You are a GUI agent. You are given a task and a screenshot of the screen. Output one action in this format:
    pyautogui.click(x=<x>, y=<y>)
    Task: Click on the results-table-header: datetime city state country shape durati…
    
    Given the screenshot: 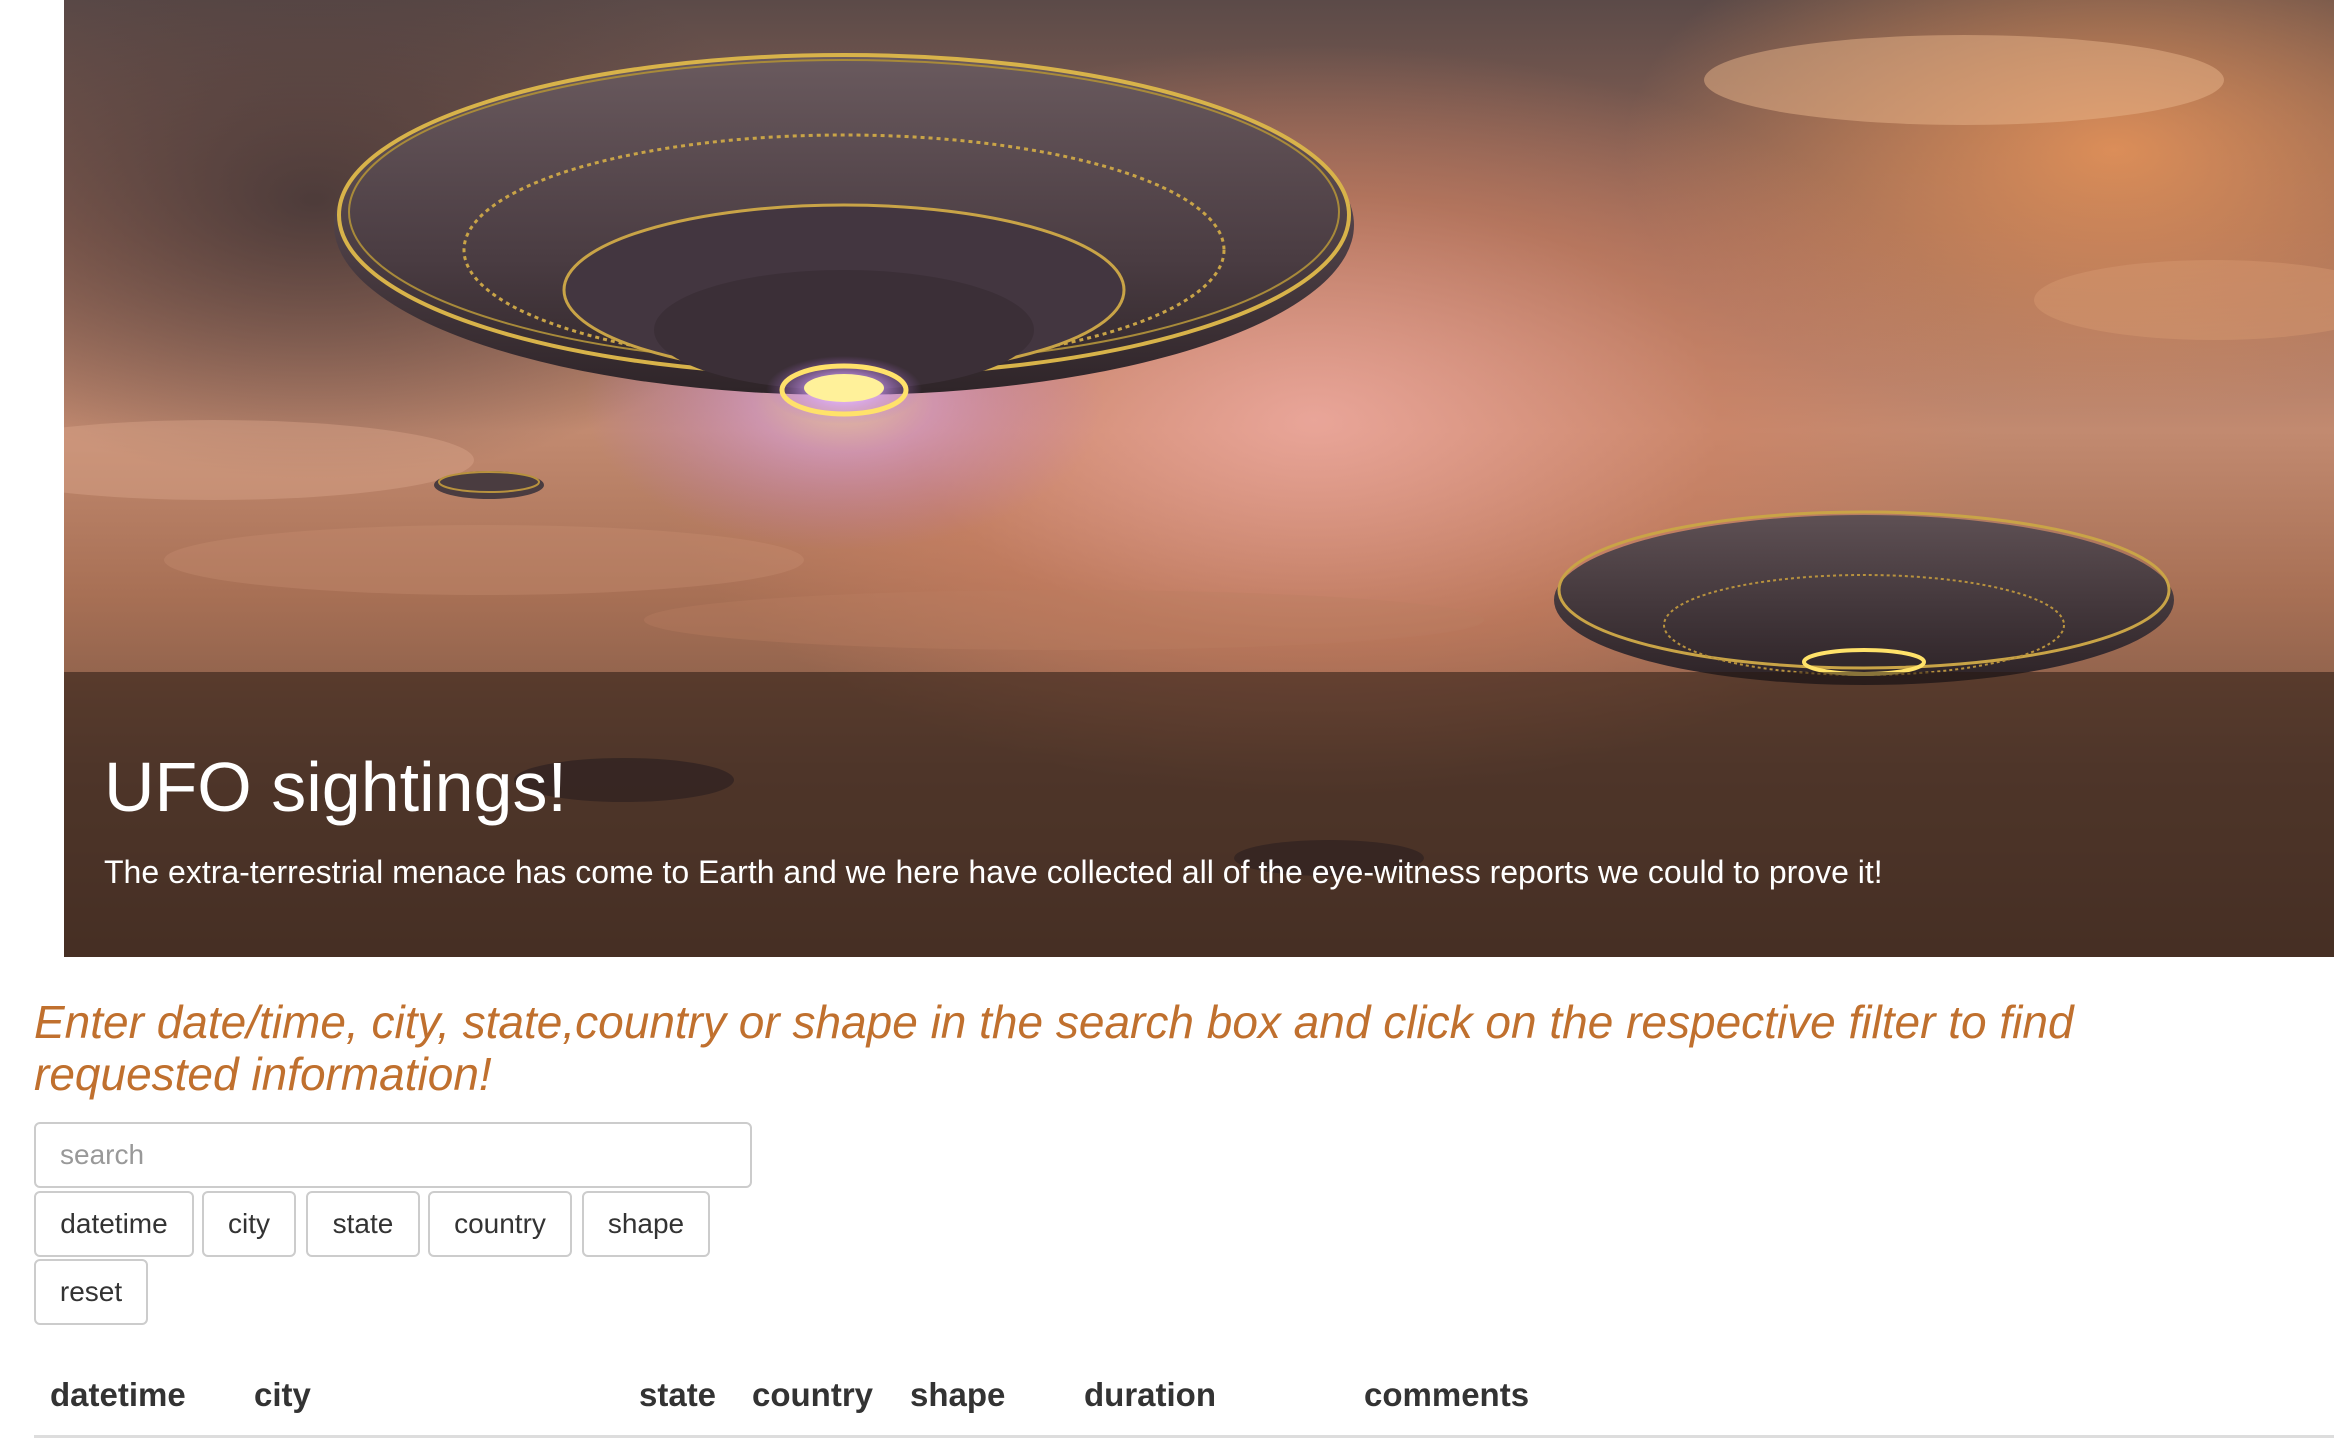 What is the action you would take?
    pyautogui.click(x=1184, y=1403)
    